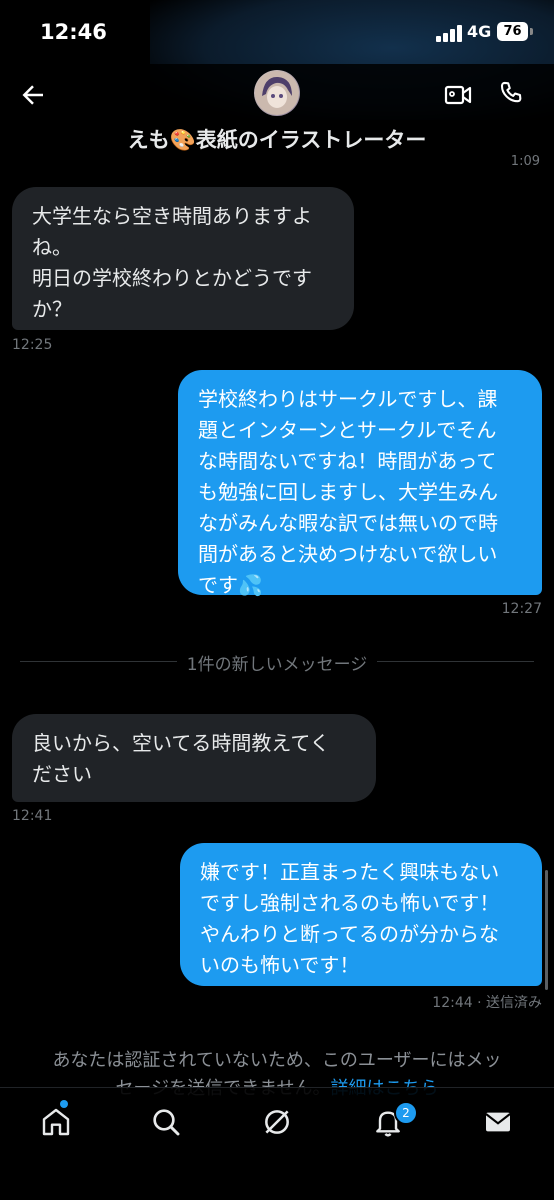 This screenshot has height=1200, width=554. Describe the element at coordinates (277, 665) in the screenshot. I see `new-messages-label: 1件の新しいメッセージ` at that location.